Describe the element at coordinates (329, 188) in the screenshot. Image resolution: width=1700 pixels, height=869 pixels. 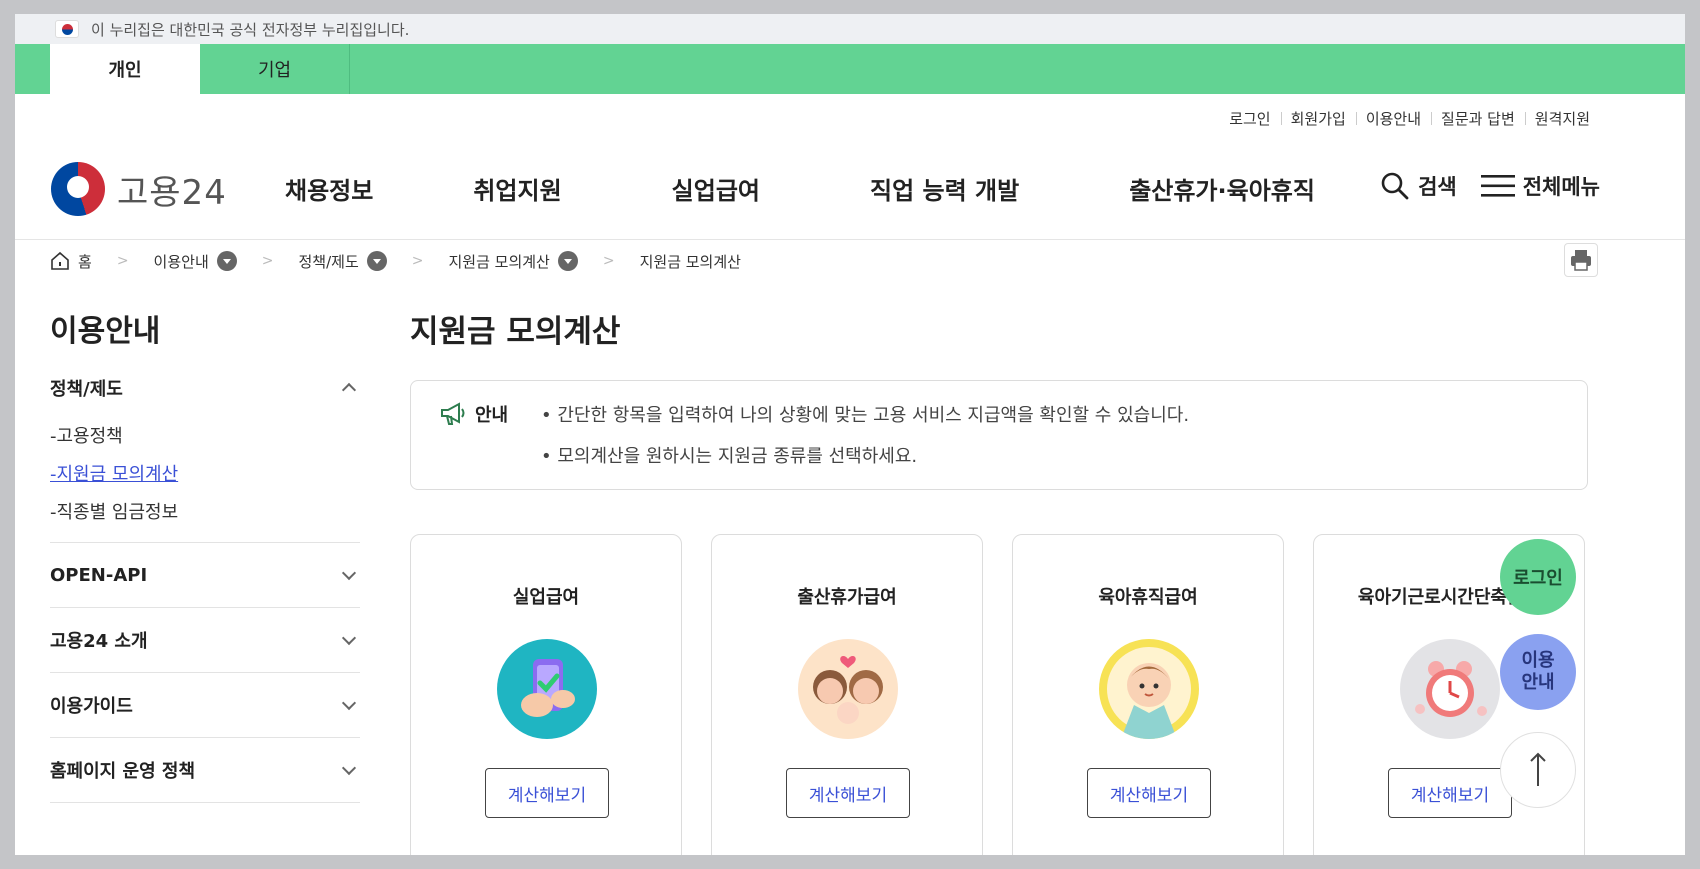
I see `nav-jobs: 채용정보` at that location.